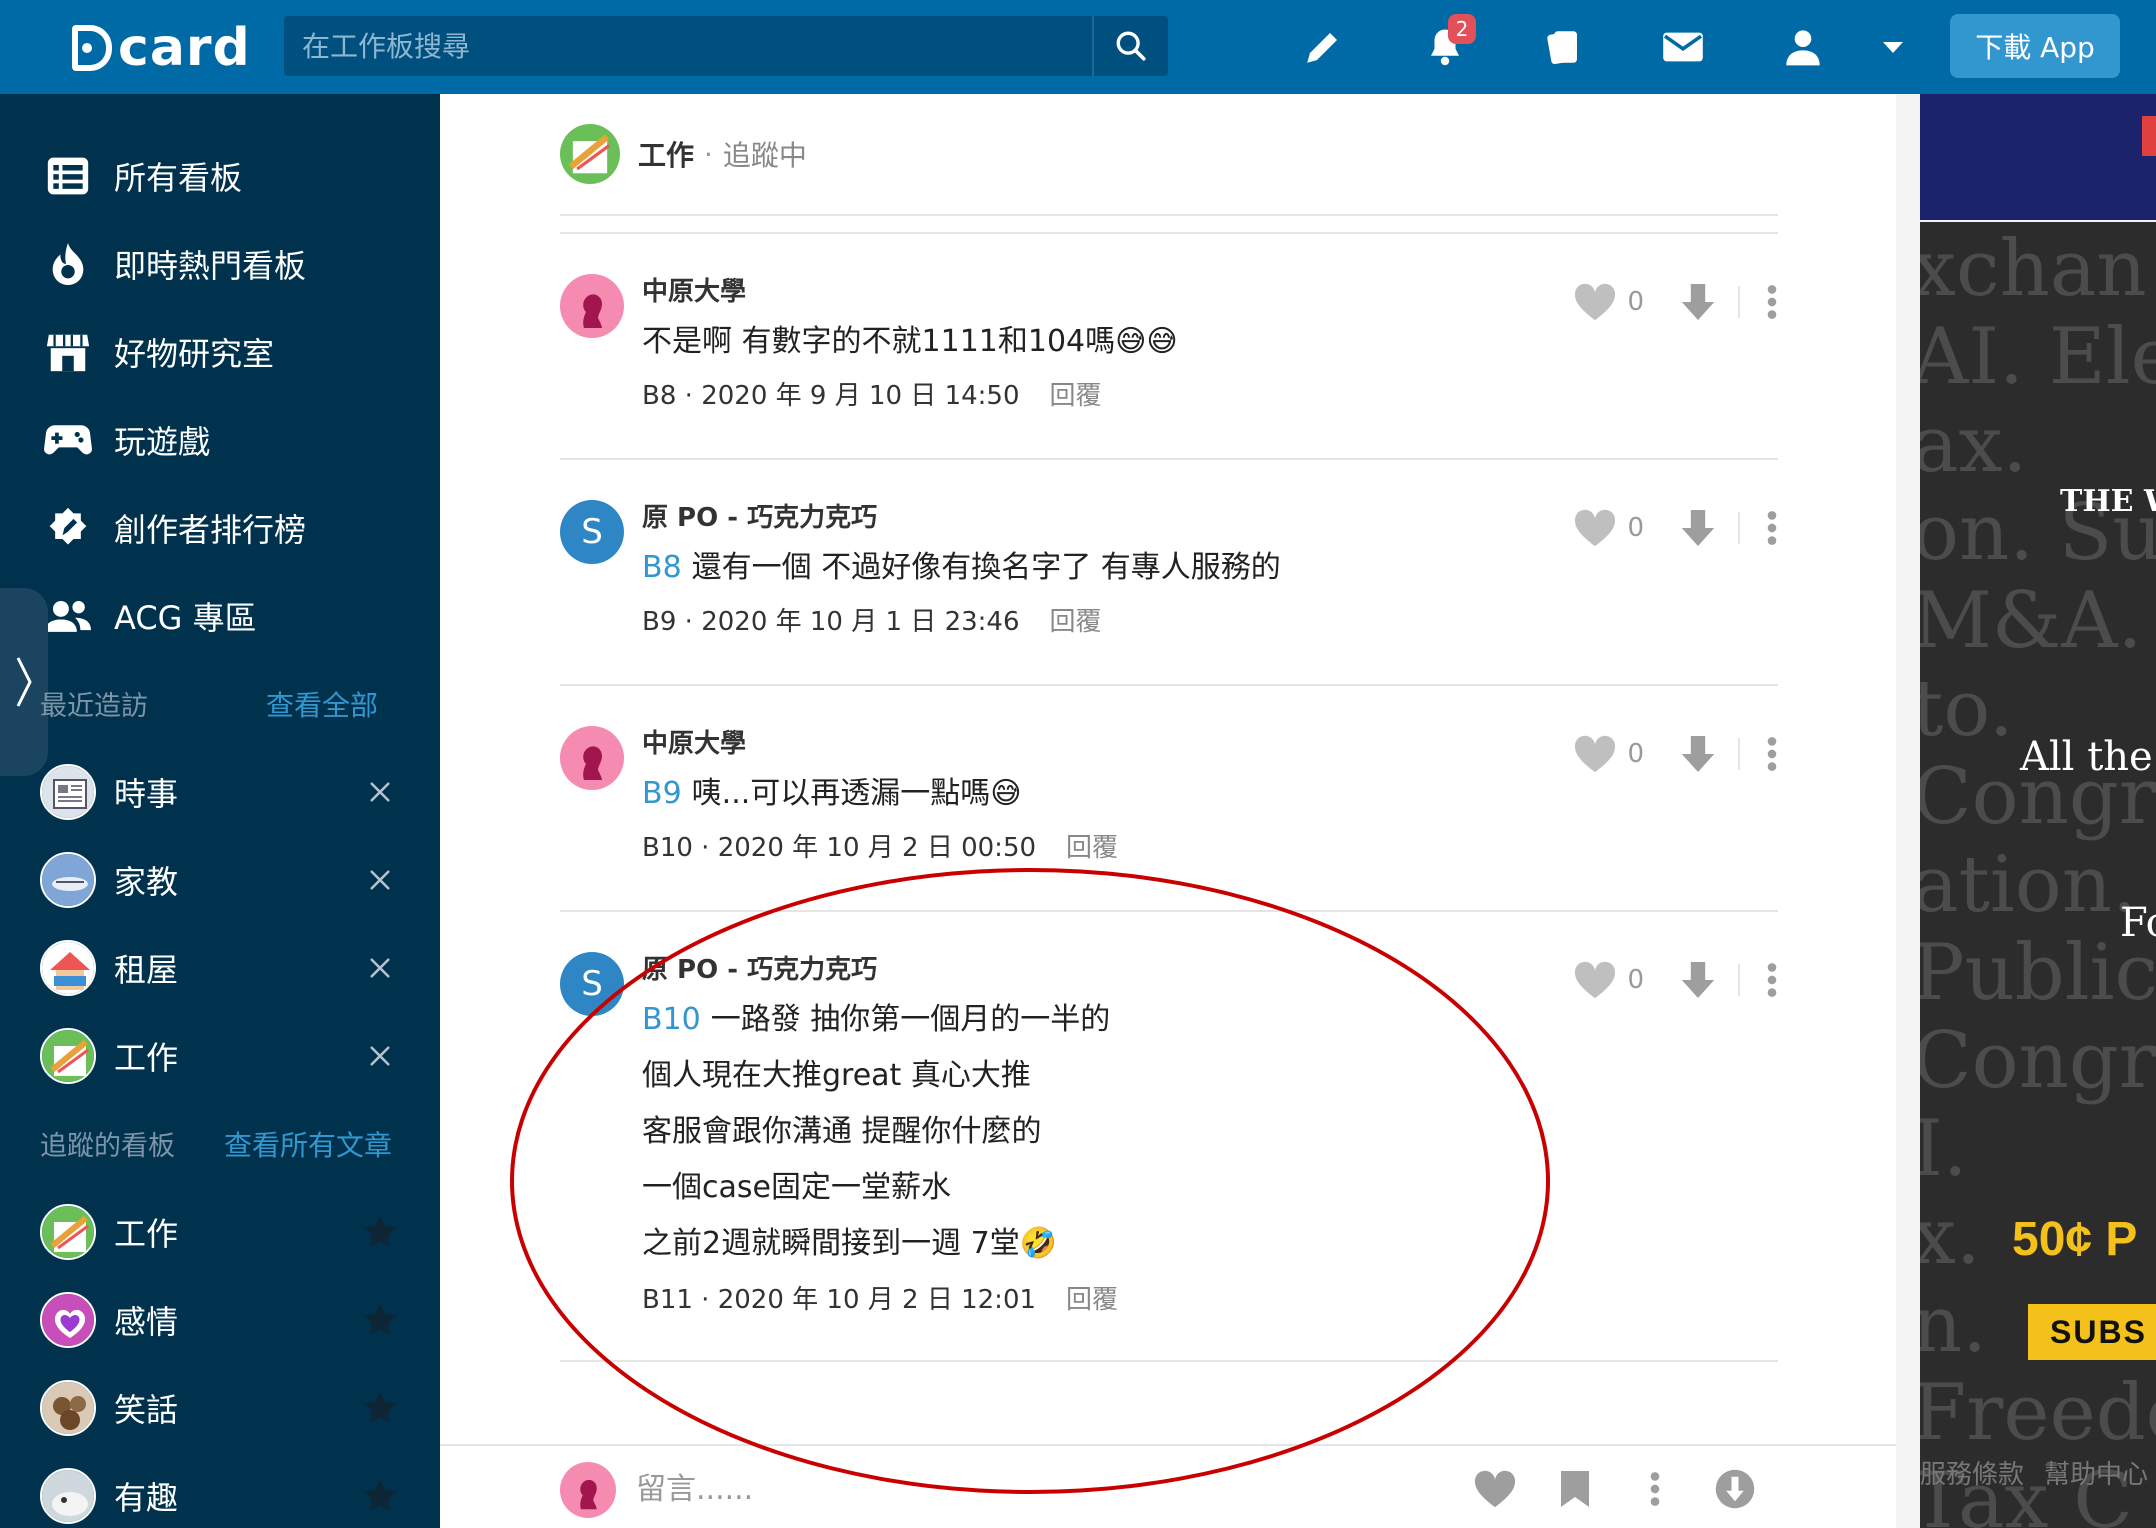 This screenshot has height=1528, width=2156. What do you see at coordinates (667, 848) in the screenshot?
I see `comment-floor: B10` at bounding box center [667, 848].